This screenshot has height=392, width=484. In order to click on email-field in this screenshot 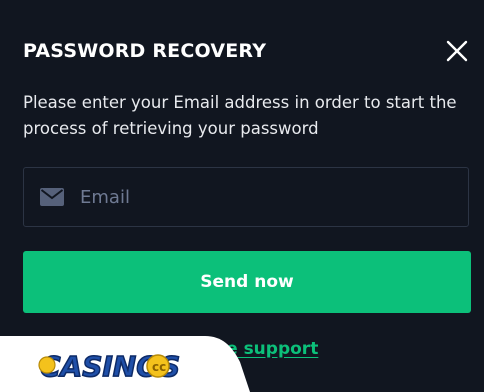, I will do `click(246, 197)`.